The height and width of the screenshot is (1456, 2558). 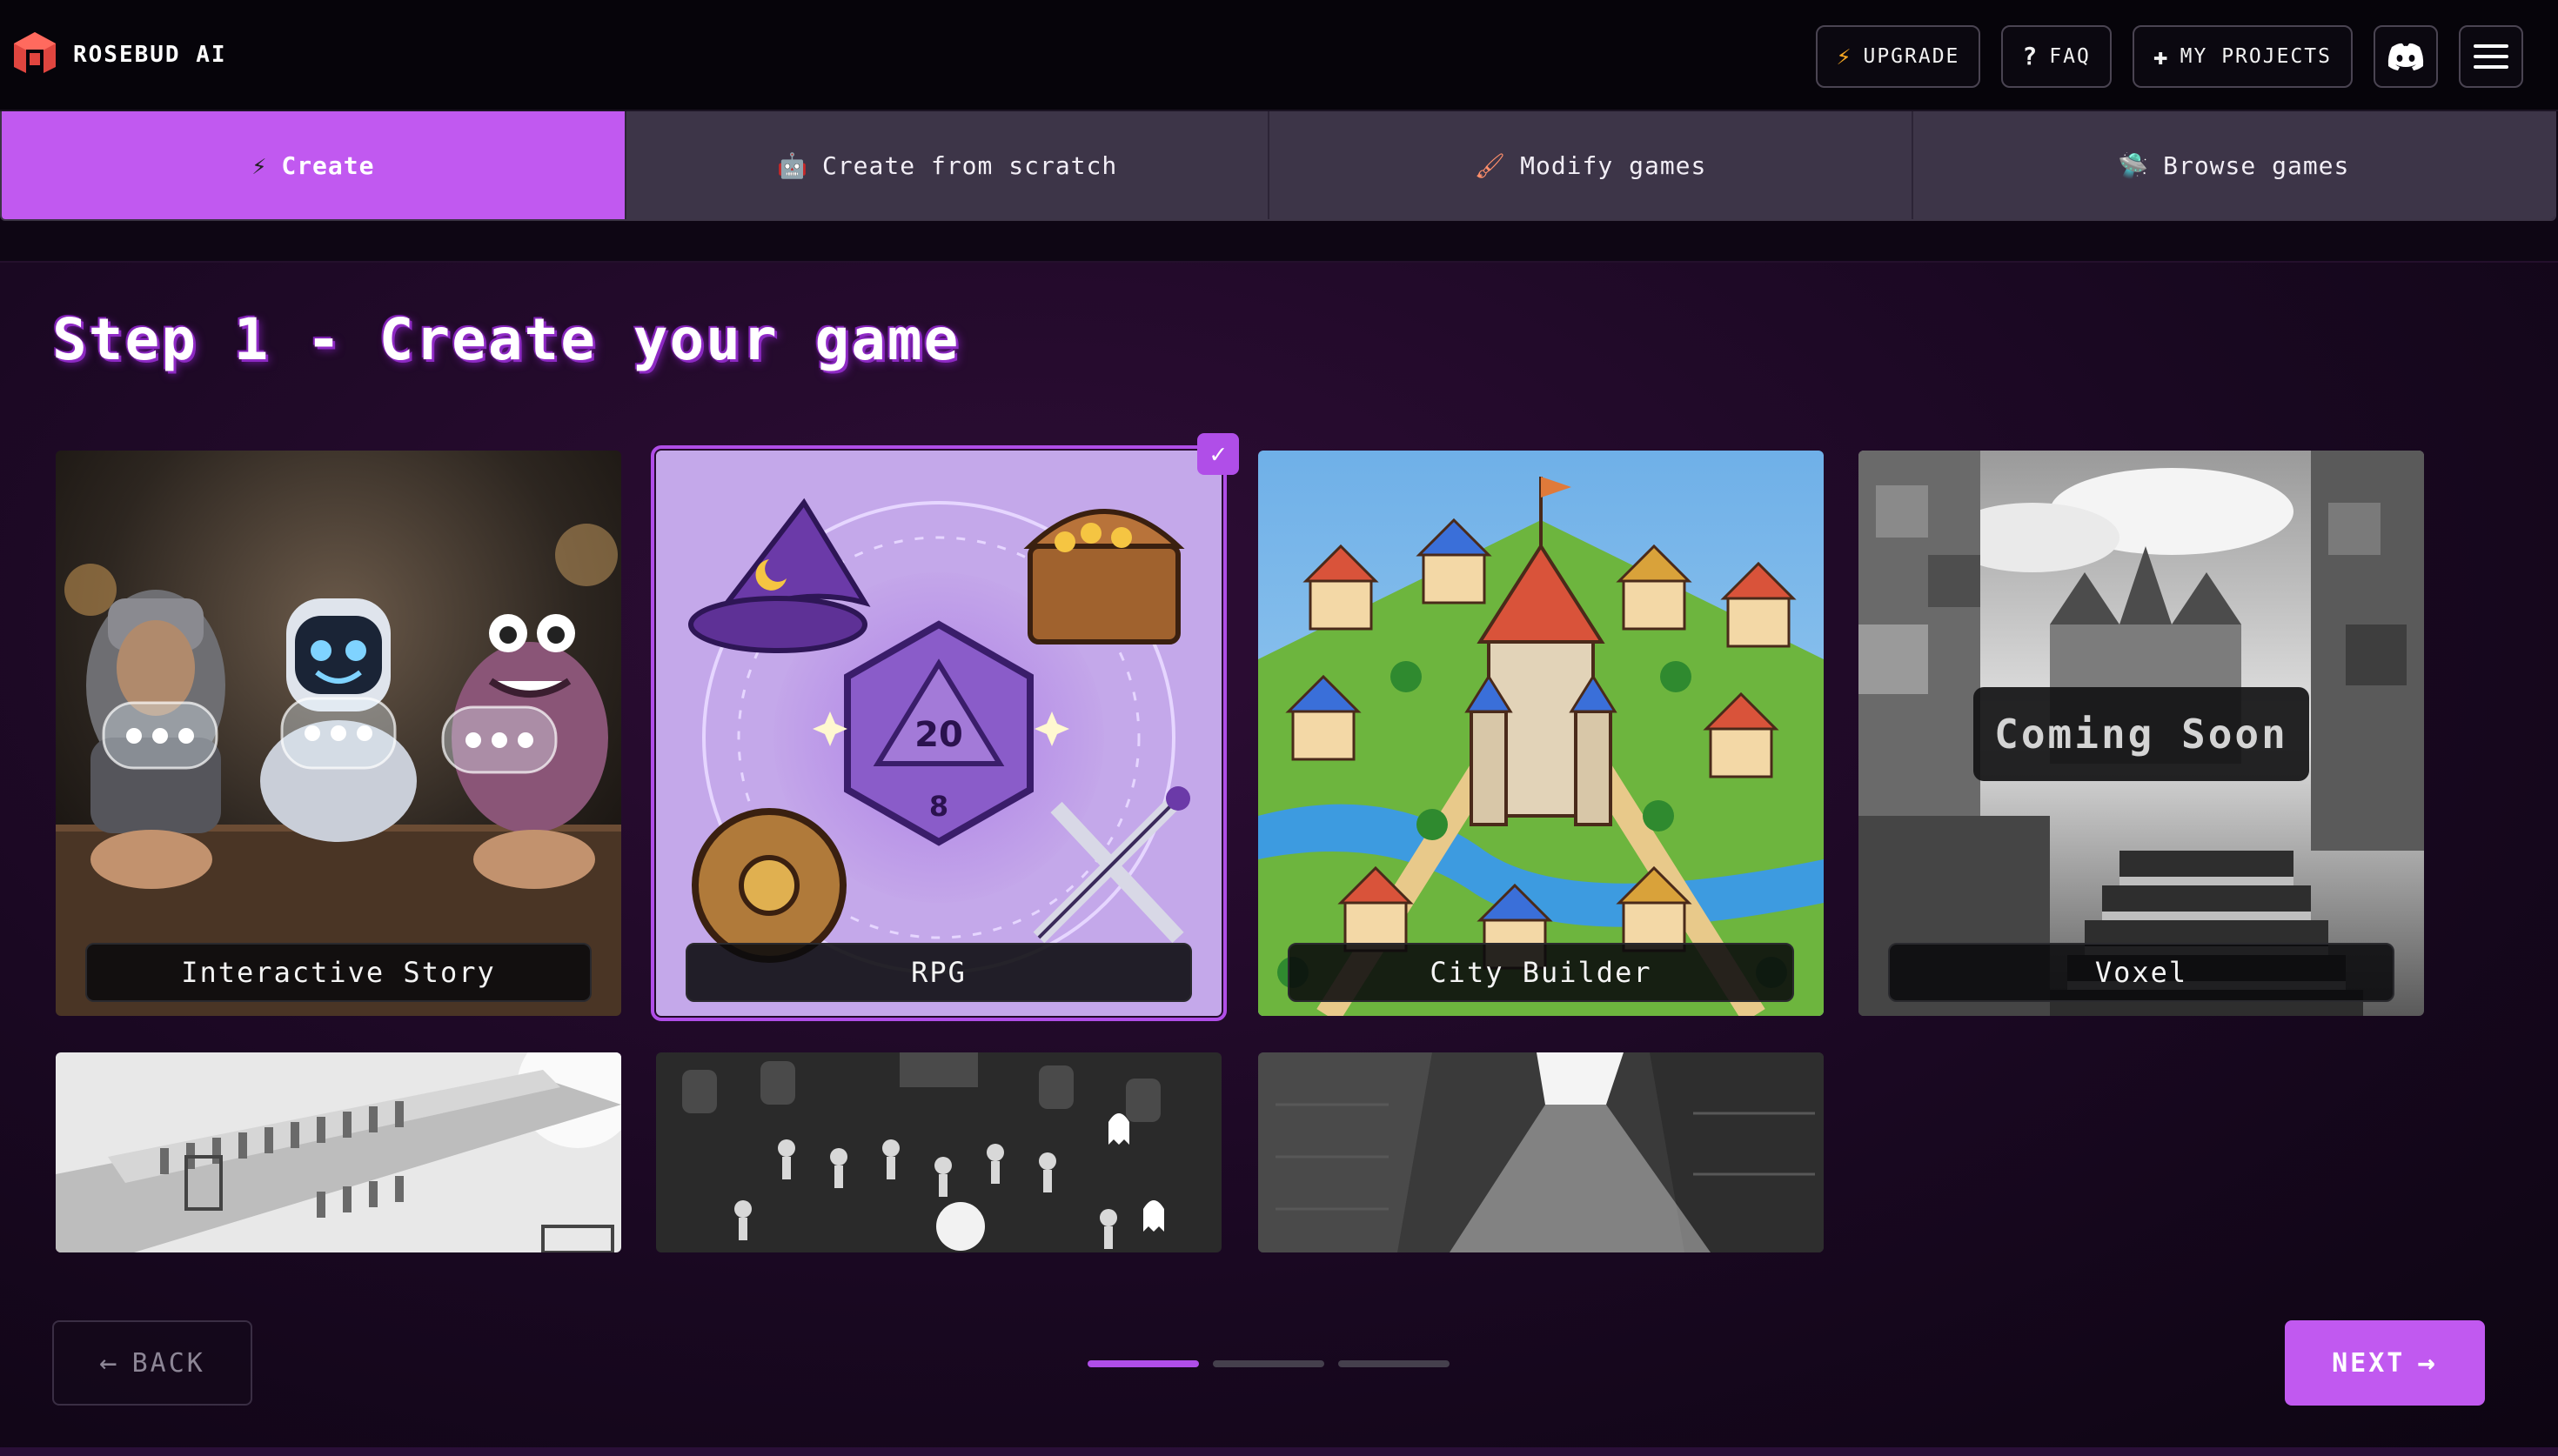 I want to click on paintbrush-icon: 🖌, so click(x=1490, y=165).